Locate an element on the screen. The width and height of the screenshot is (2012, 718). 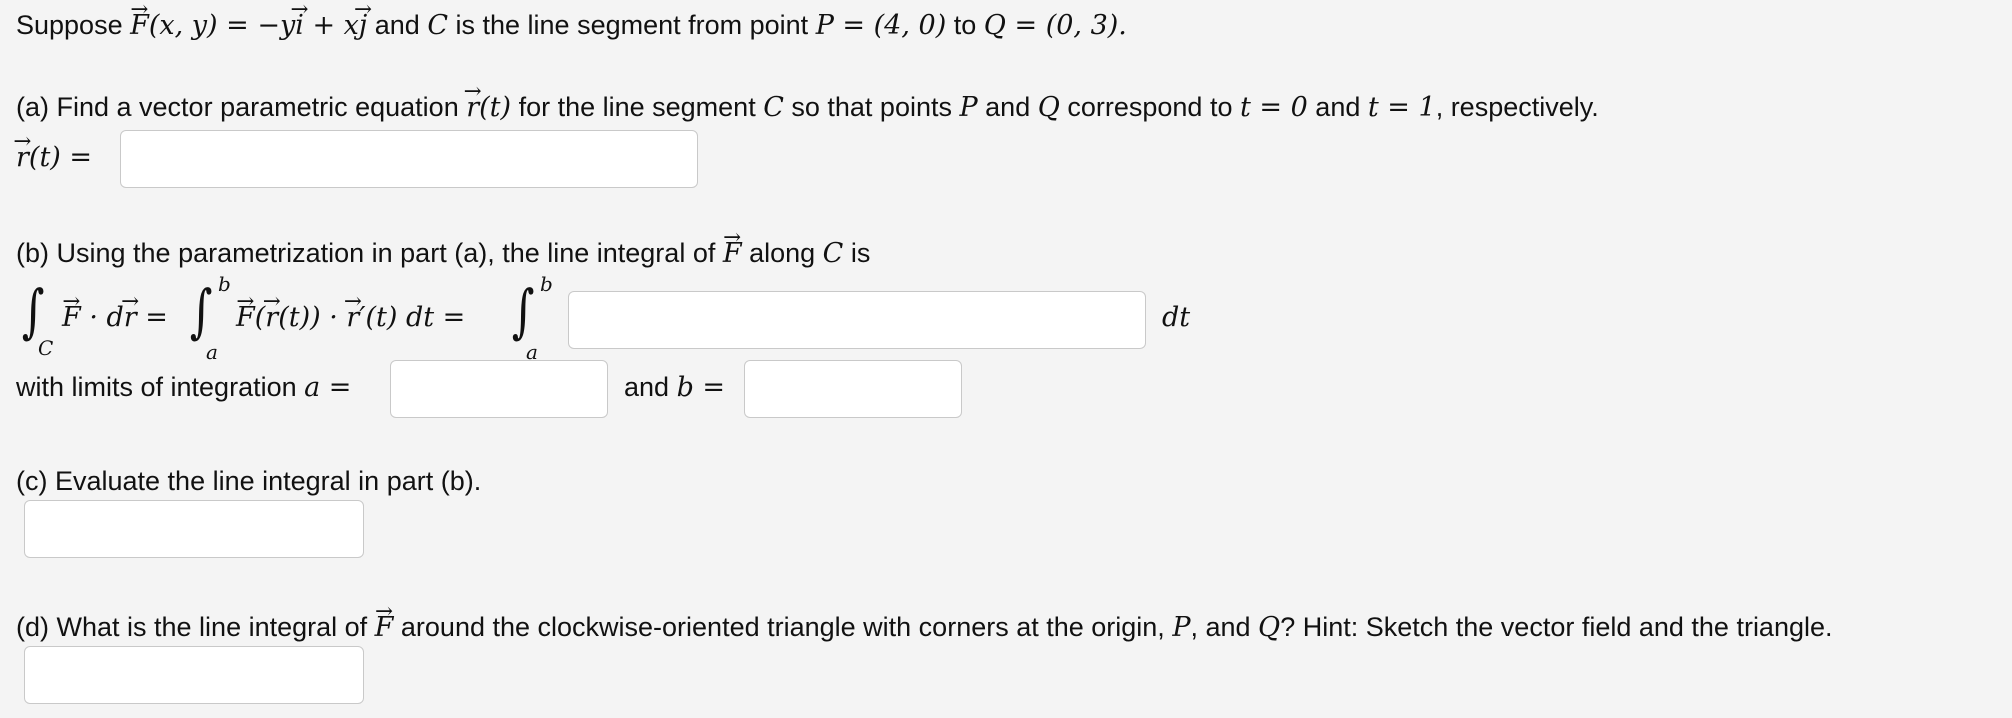
part-b-suffix: is is located at coordinates (857, 253).